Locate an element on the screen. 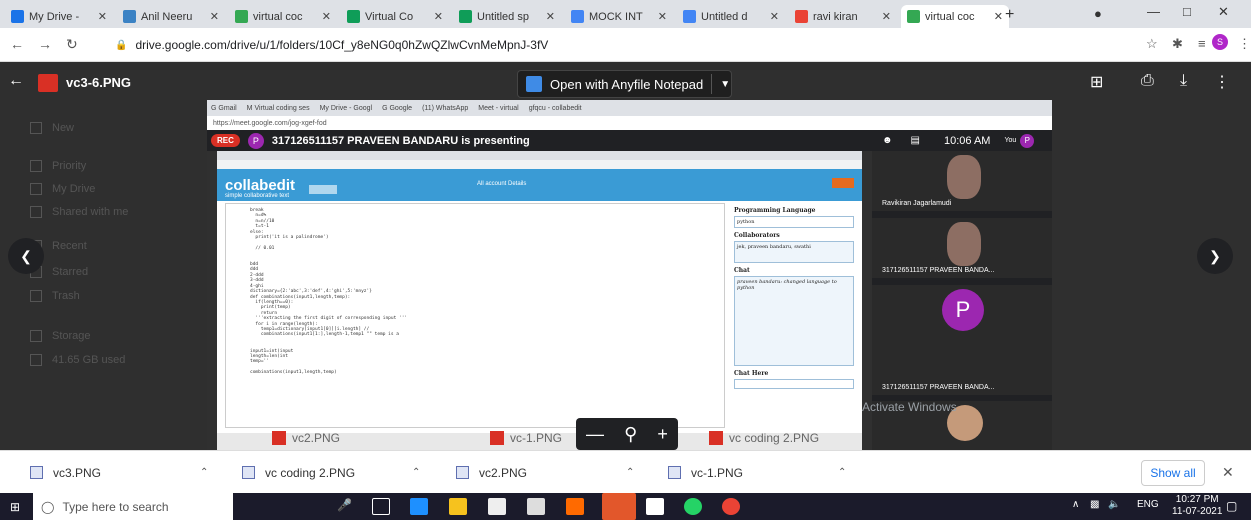 The image size is (1251, 520). maximize-icon: □ is located at coordinates (1187, 11).